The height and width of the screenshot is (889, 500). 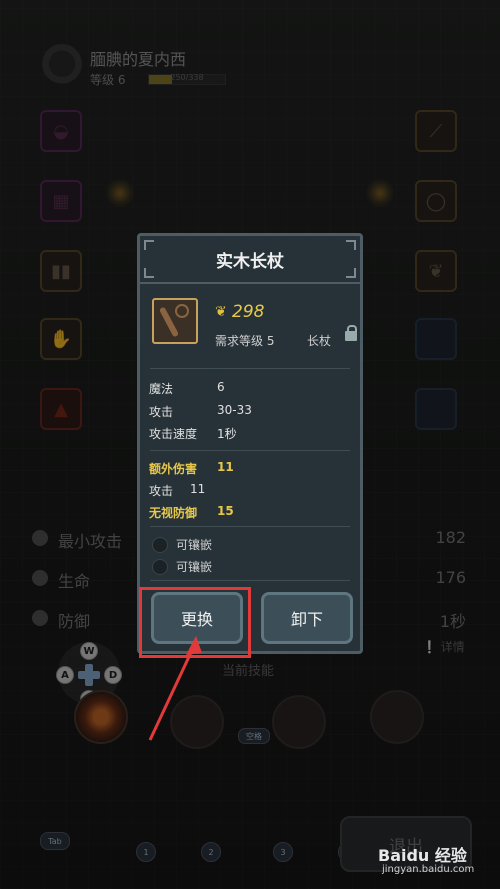 I want to click on gold-icon: ❦, so click(x=221, y=312).